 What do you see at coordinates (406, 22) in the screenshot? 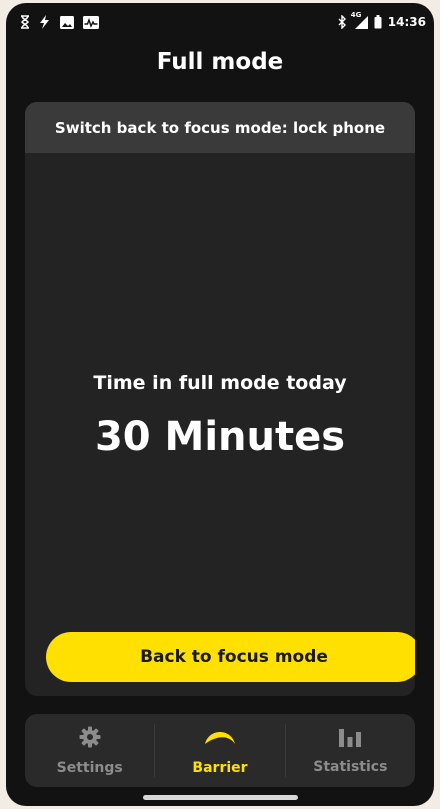
I see `status-time: 14:36` at bounding box center [406, 22].